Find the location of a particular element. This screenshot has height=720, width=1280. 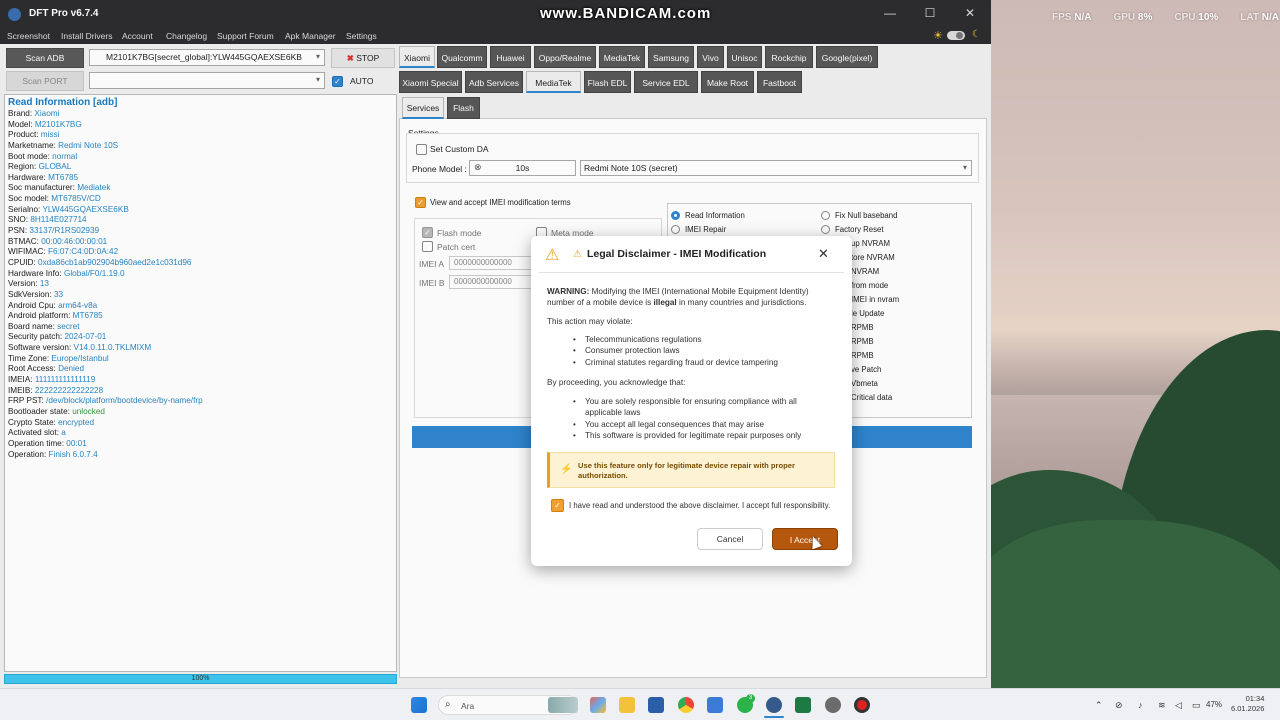

network-off-icon: ⊘ is located at coordinates (1119, 705).